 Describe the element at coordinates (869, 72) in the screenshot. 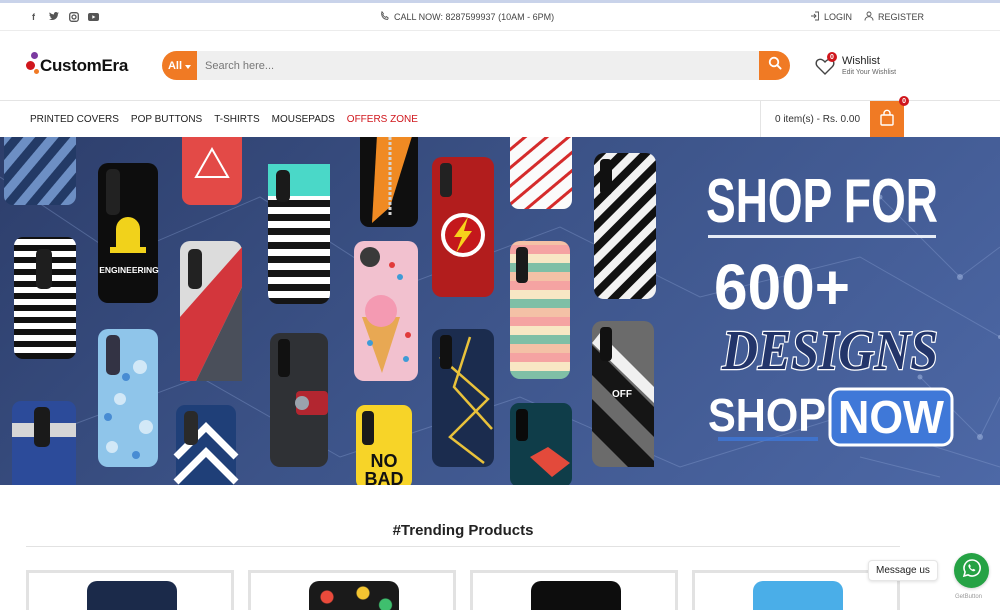

I see `wishlist-subtitle: Edit Your Wishlist` at that location.